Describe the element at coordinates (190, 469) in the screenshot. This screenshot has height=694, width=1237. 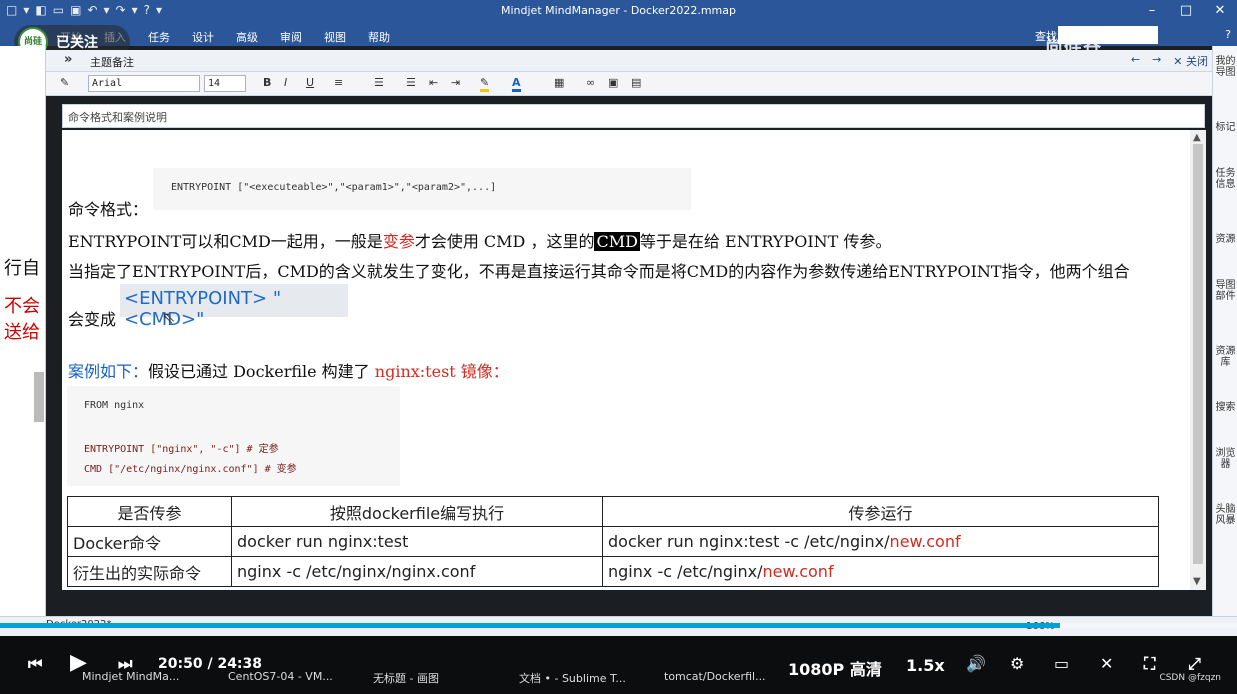
I see `code-line: CMD ["/etc/nginx/nginx.conf"] # 变参` at that location.